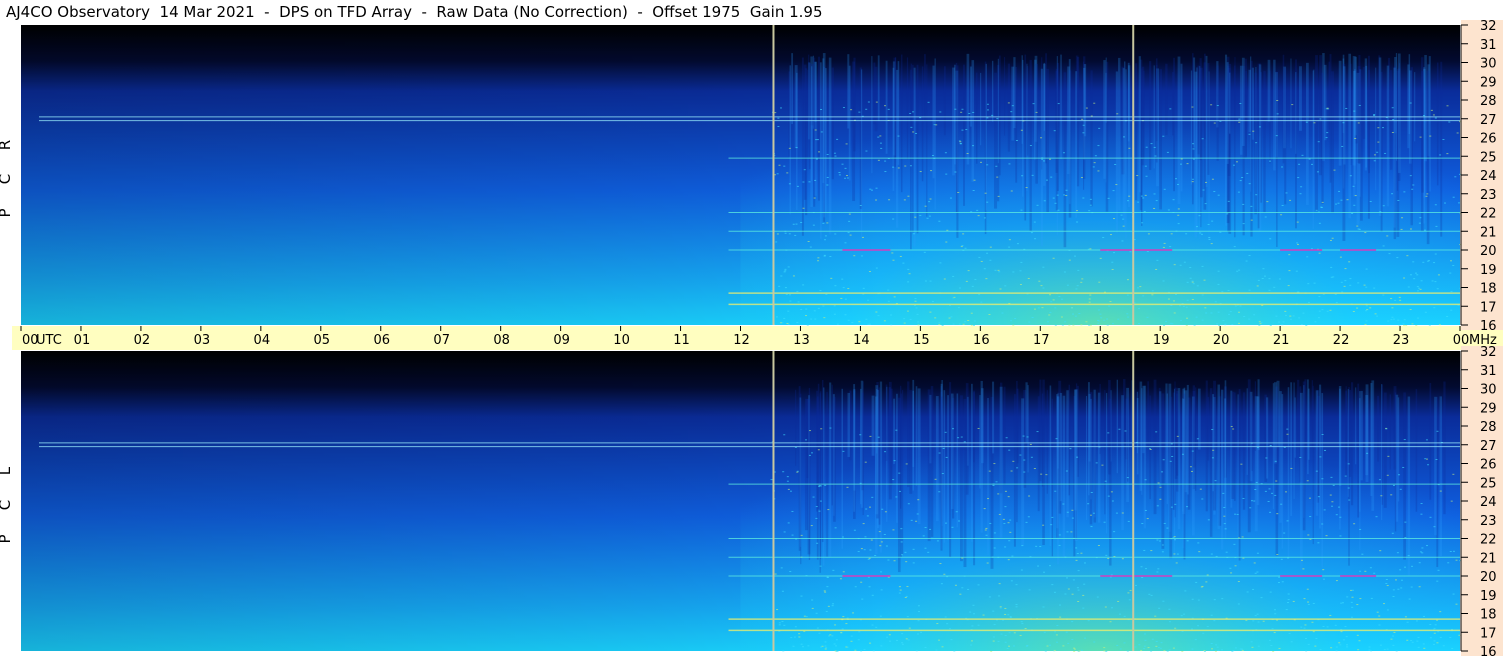 Image resolution: width=1503 pixels, height=672 pixels. What do you see at coordinates (7, 212) in the screenshot?
I see `polarization-letter: P` at bounding box center [7, 212].